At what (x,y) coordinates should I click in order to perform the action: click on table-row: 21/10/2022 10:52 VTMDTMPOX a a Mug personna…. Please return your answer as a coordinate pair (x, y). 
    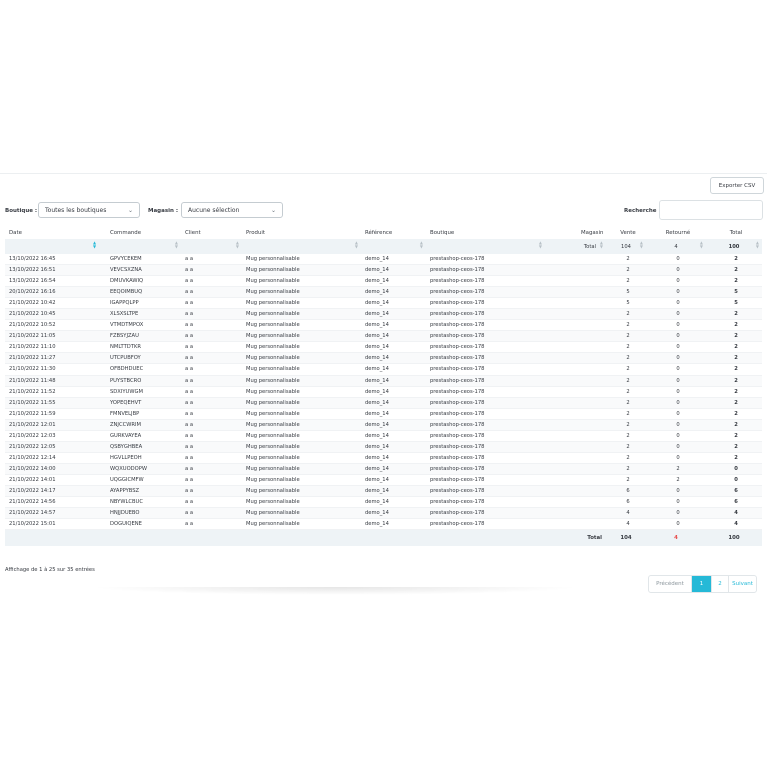
    Looking at the image, I should click on (383, 325).